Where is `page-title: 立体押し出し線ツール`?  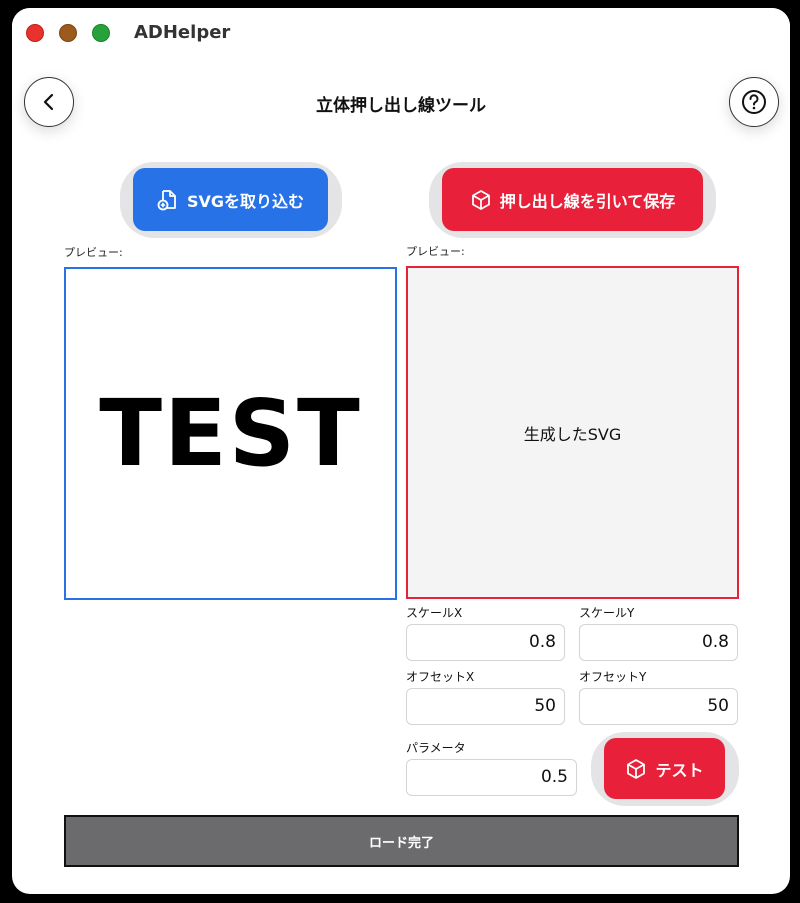
page-title: 立体押し出し線ツール is located at coordinates (401, 106).